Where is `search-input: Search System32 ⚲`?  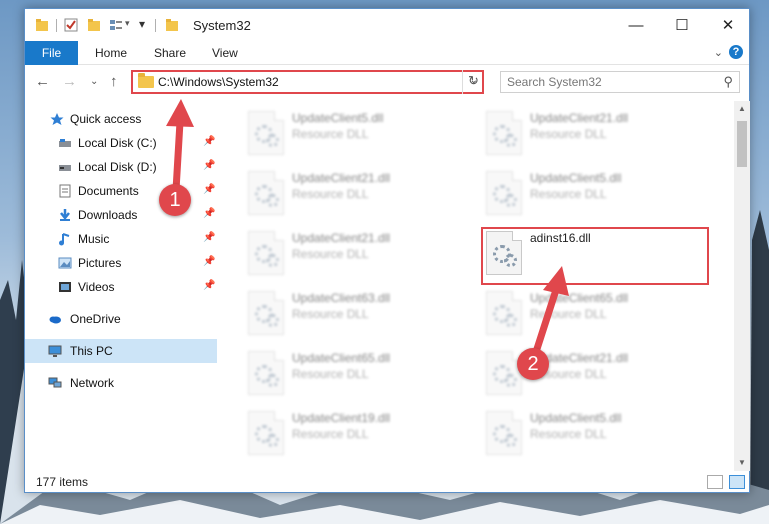
search-input: Search System32 ⚲ is located at coordinates (620, 82).